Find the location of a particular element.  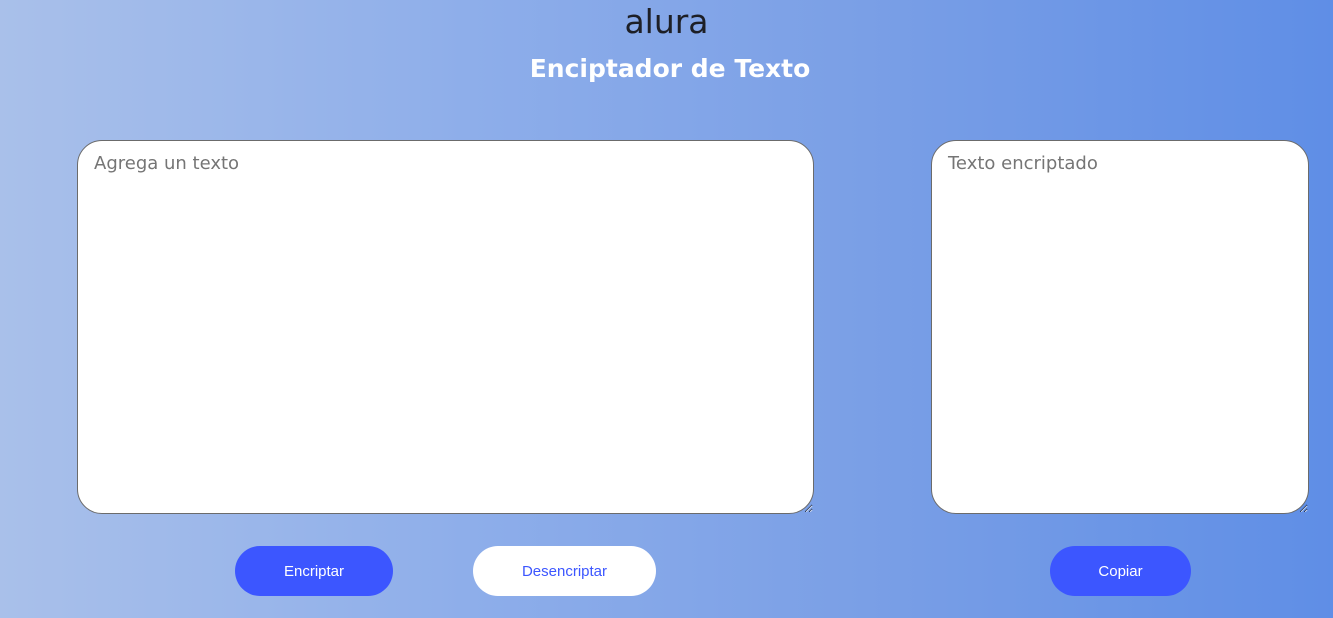

page-title: Enciptador de Texto is located at coordinates (670, 68).